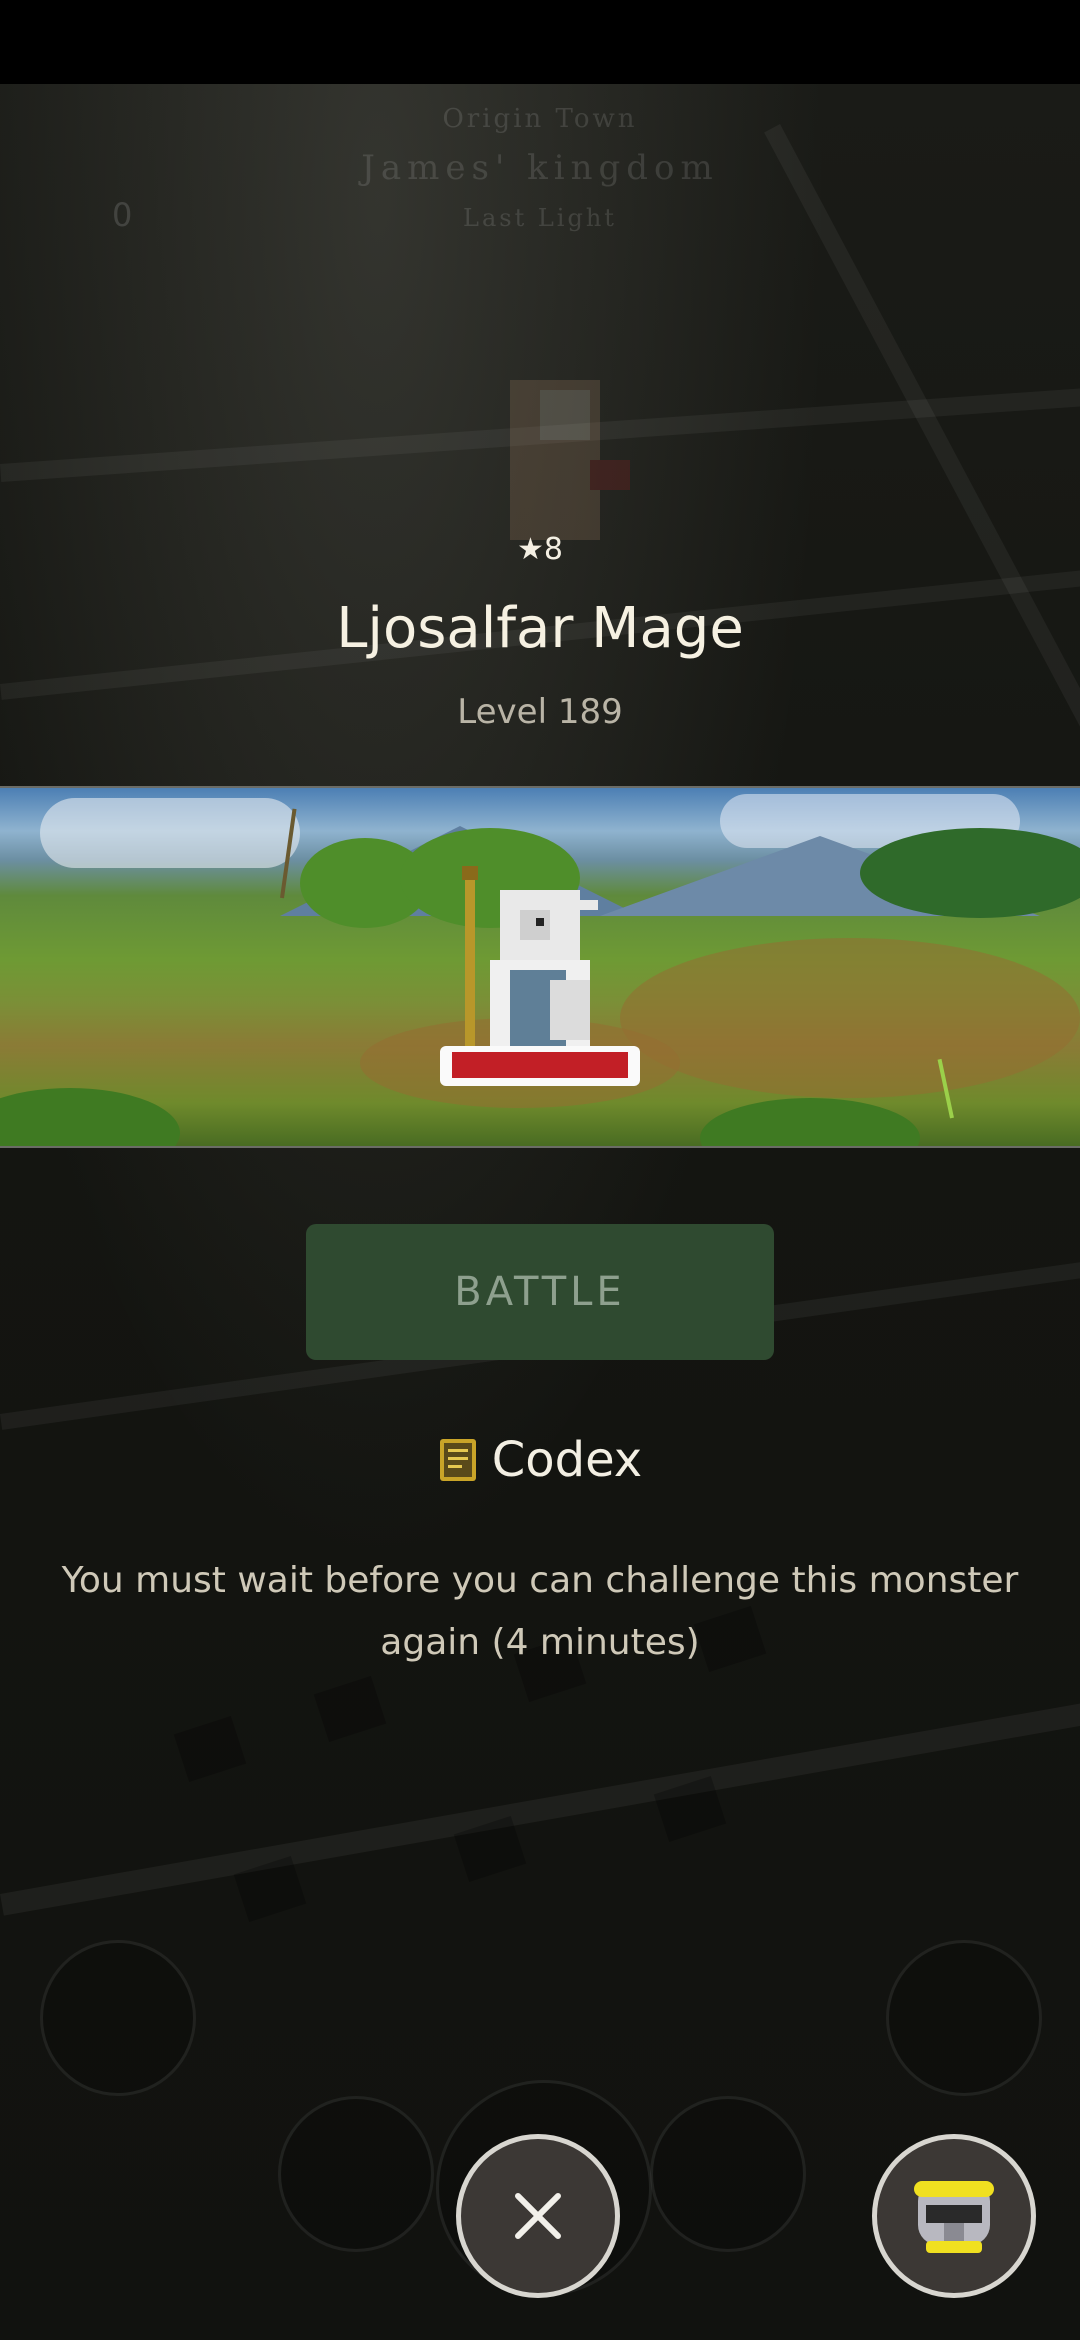 This screenshot has width=1080, height=2340. What do you see at coordinates (540, 712) in the screenshot?
I see `monster-level: Level 189` at bounding box center [540, 712].